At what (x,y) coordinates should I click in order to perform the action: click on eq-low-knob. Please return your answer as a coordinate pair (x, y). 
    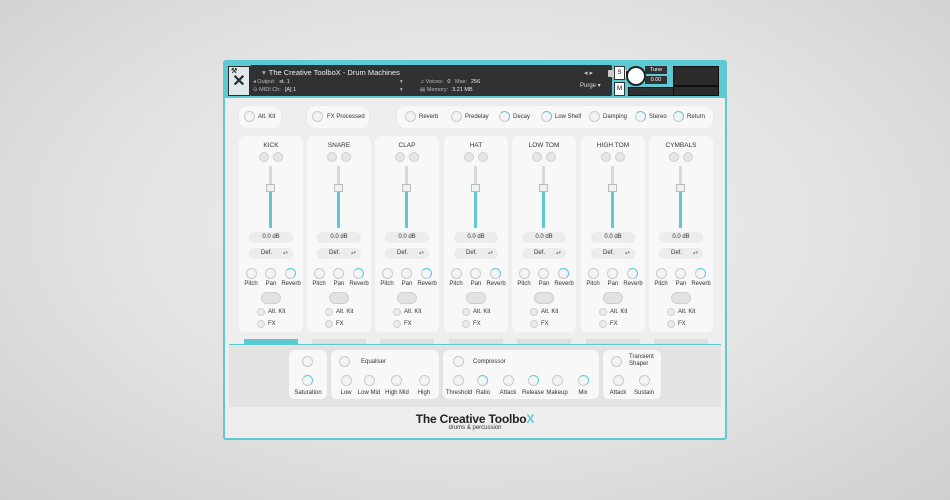
    Looking at the image, I should click on (346, 380).